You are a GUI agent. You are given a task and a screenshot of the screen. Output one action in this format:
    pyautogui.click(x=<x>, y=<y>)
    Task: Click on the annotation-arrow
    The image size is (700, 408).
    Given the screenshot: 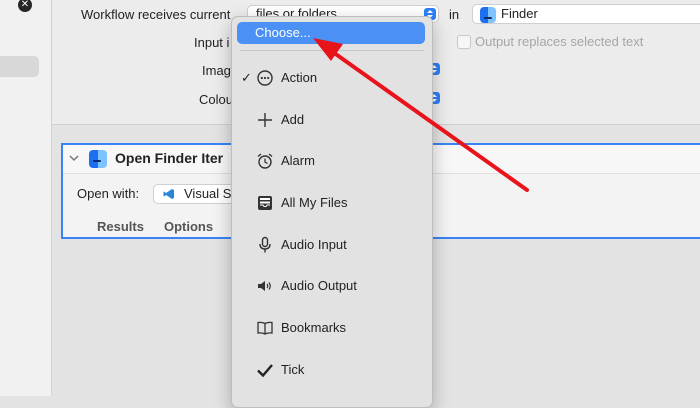 What is the action you would take?
    pyautogui.click(x=421, y=115)
    